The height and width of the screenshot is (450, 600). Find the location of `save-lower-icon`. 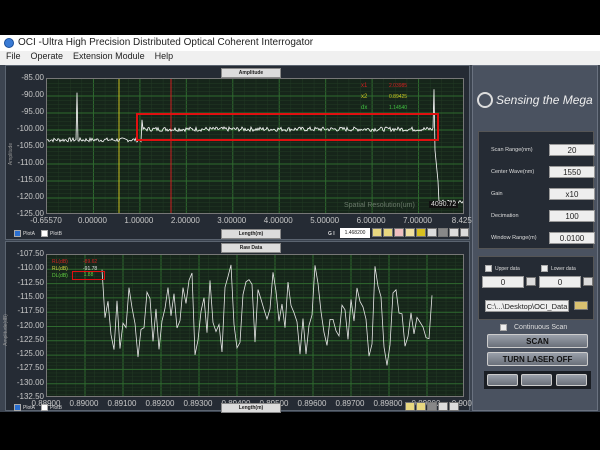

save-lower-icon is located at coordinates (588, 281).